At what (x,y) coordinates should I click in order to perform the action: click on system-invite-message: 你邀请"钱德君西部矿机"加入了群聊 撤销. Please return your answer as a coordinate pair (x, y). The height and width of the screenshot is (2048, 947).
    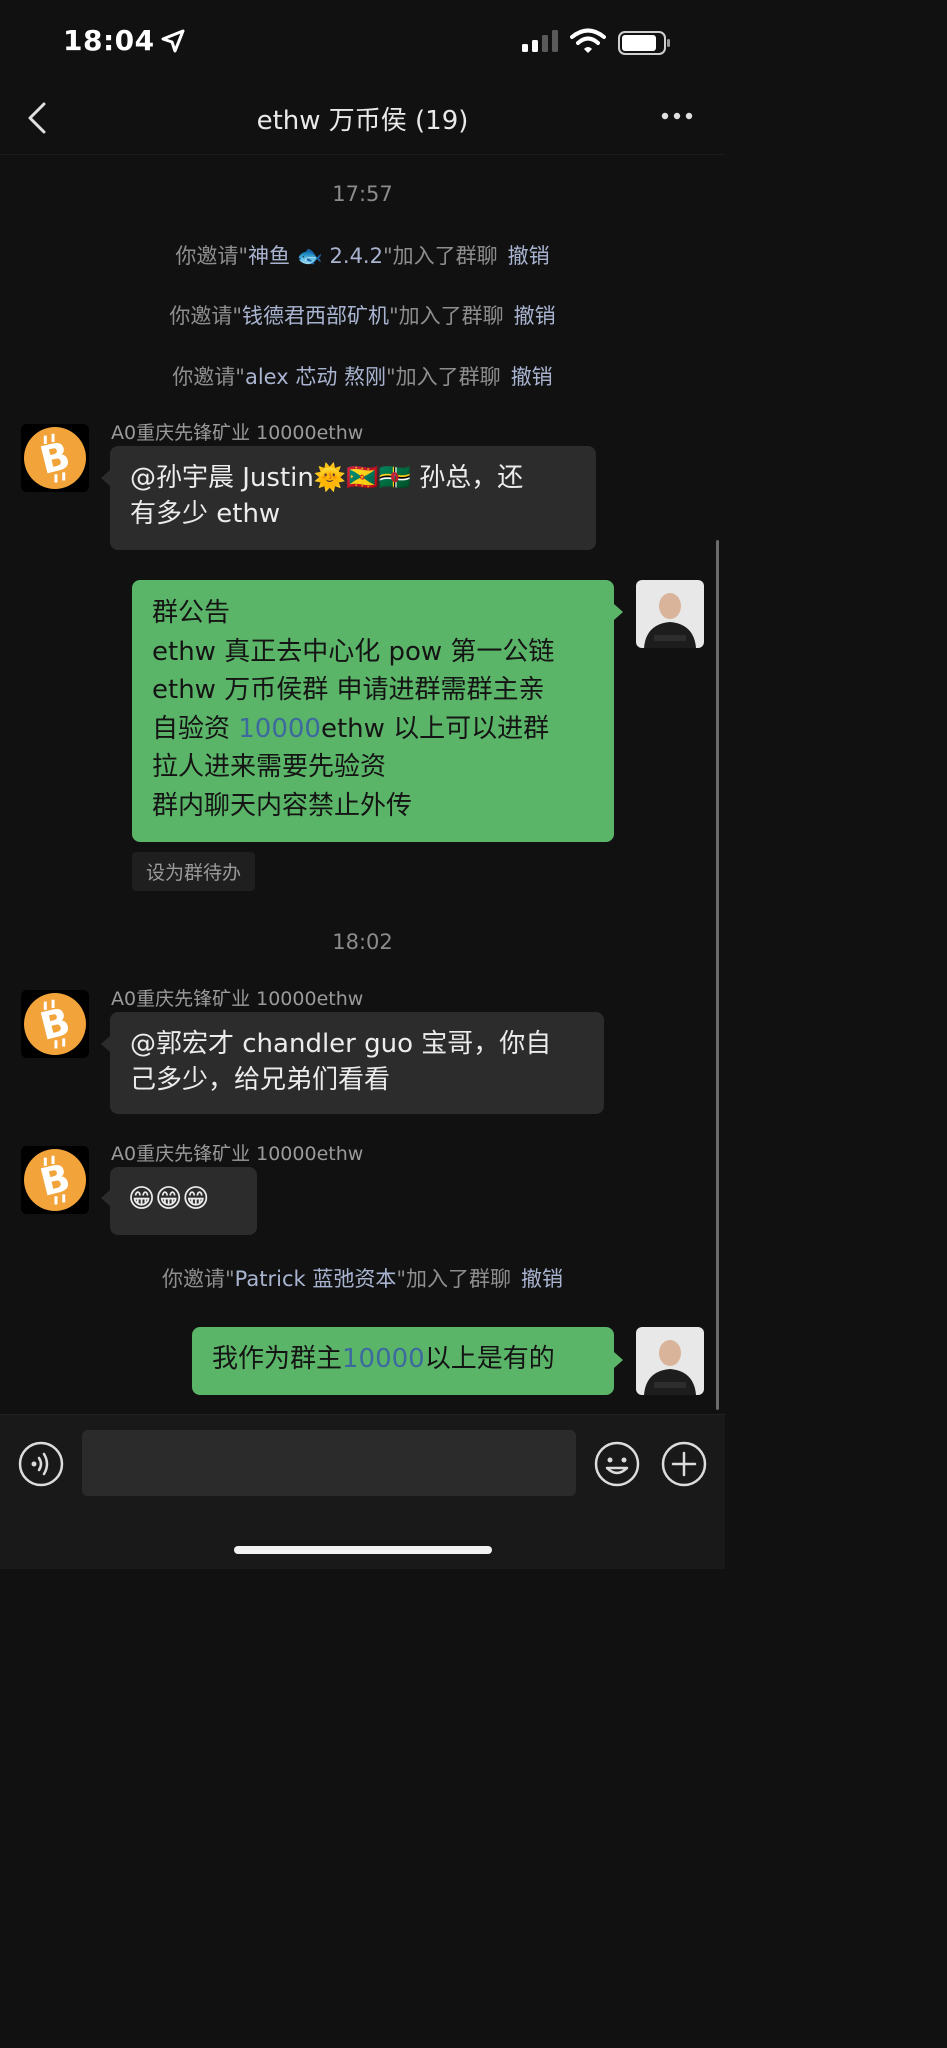
    Looking at the image, I should click on (362, 315).